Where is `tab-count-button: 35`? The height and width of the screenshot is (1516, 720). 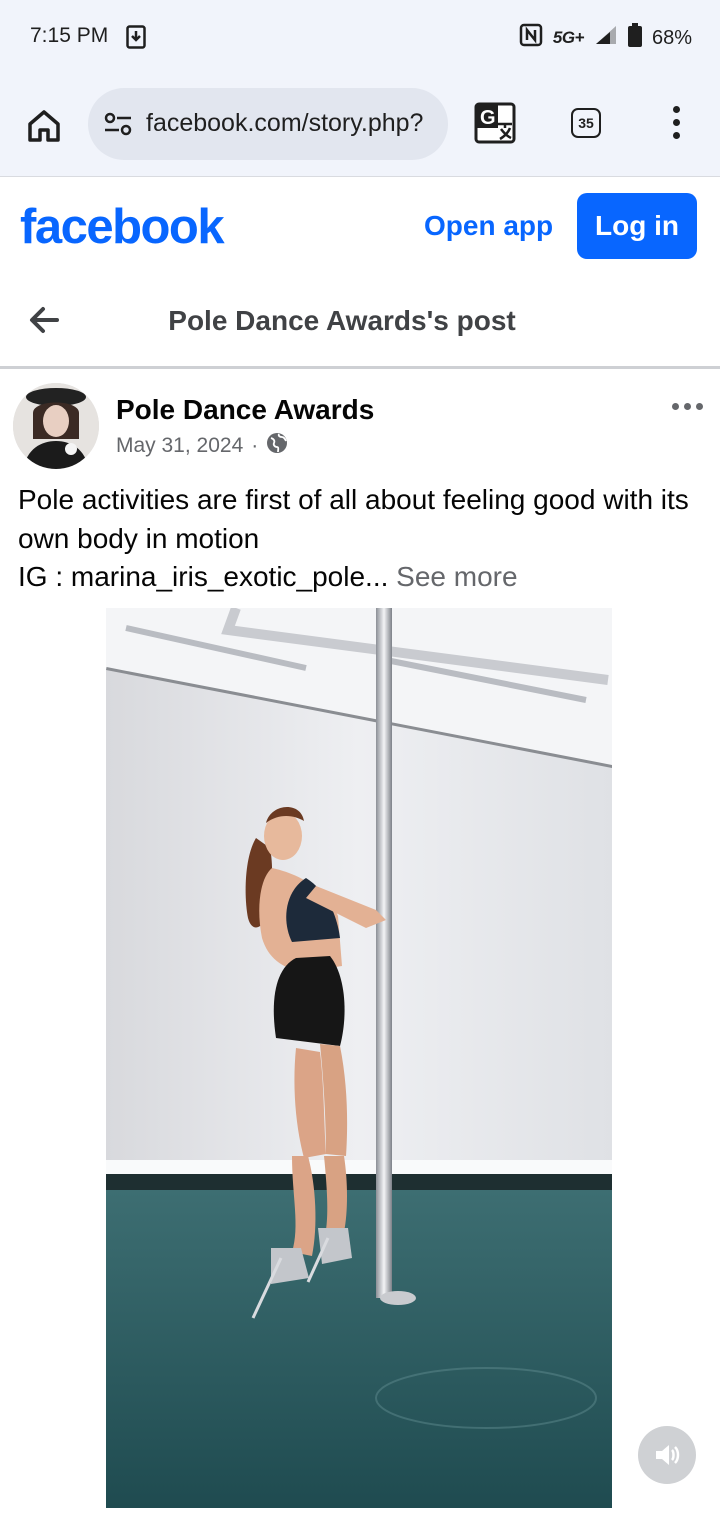 tab-count-button: 35 is located at coordinates (586, 123).